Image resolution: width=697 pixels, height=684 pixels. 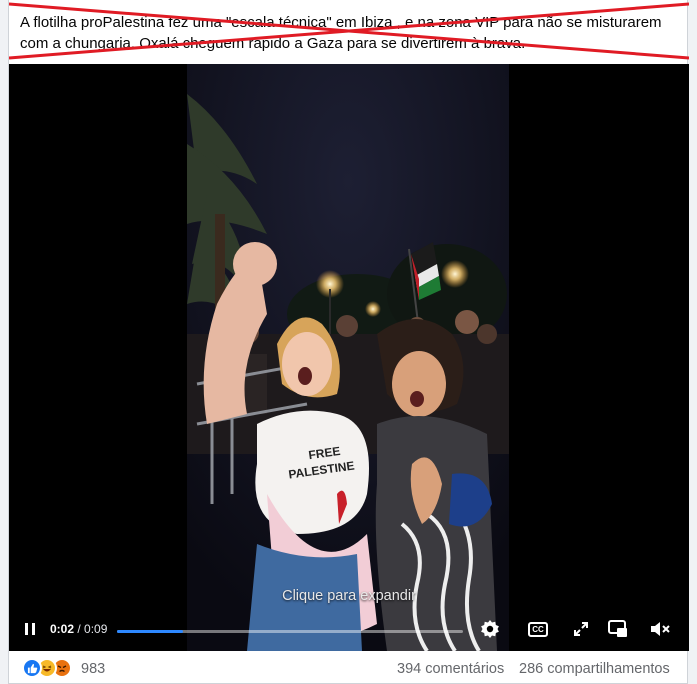 I want to click on captions-button: CC, so click(x=538, y=629).